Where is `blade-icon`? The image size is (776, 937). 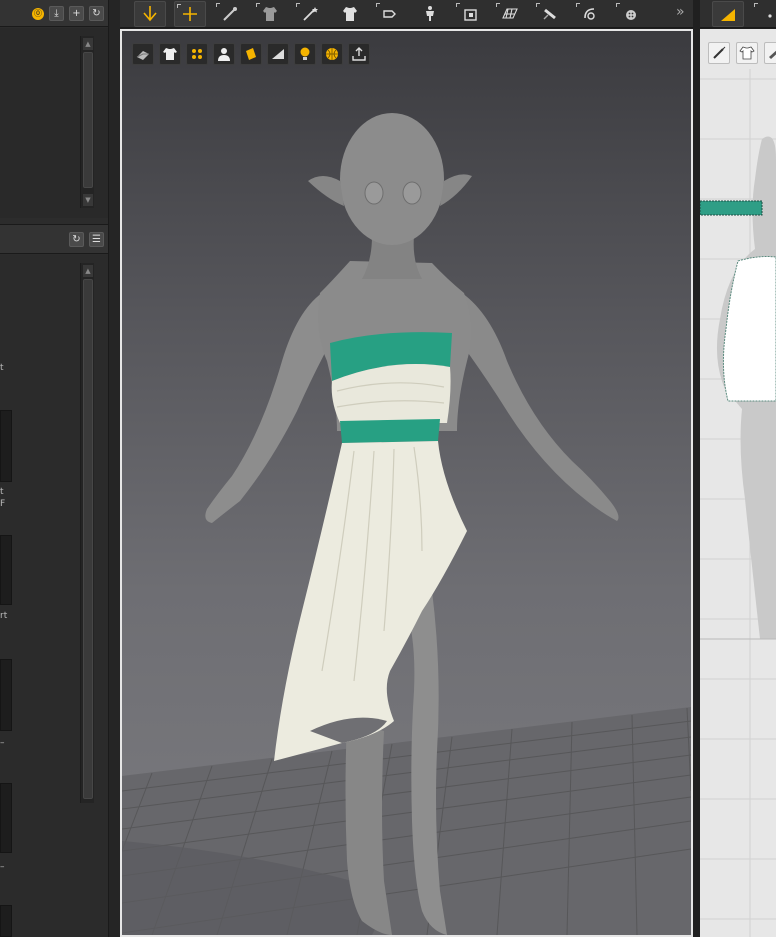
blade-icon is located at coordinates (770, 53).